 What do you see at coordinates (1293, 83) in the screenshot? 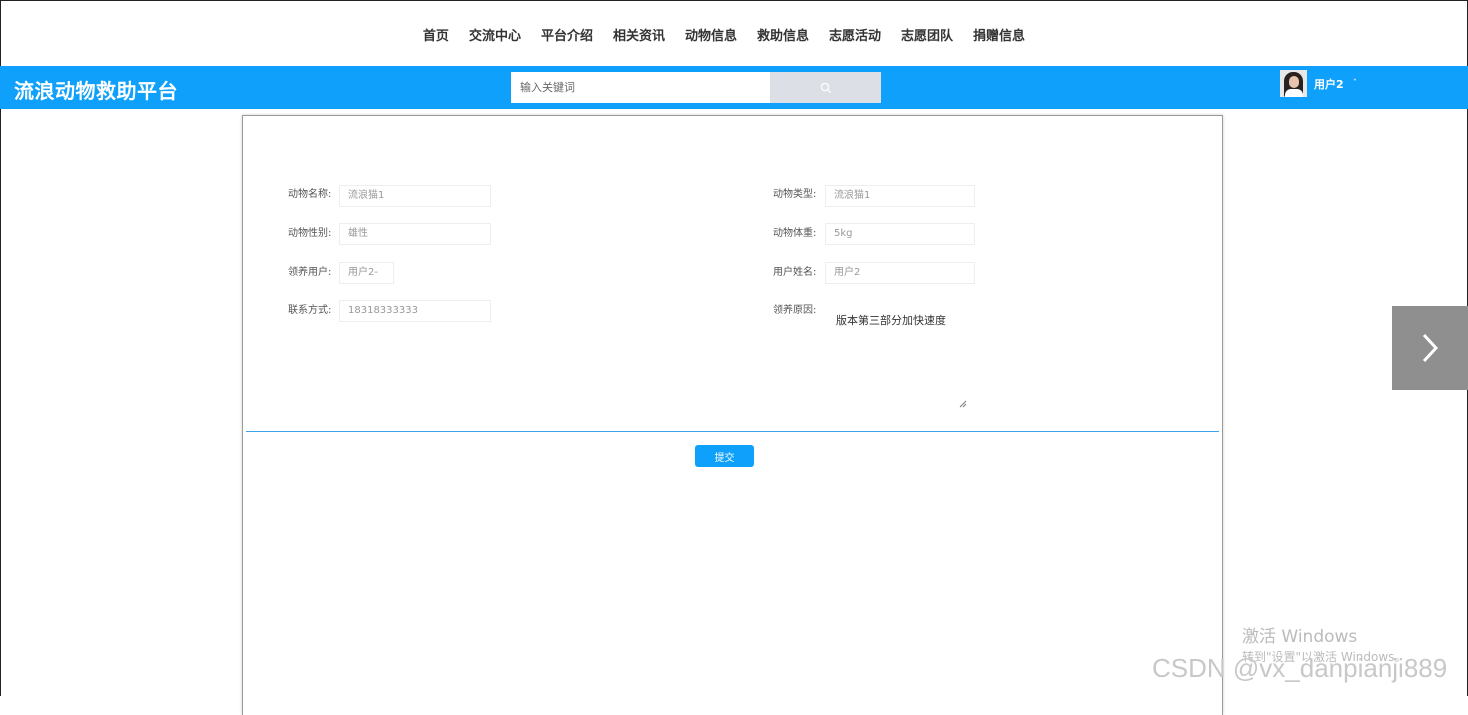
I see `avatar` at bounding box center [1293, 83].